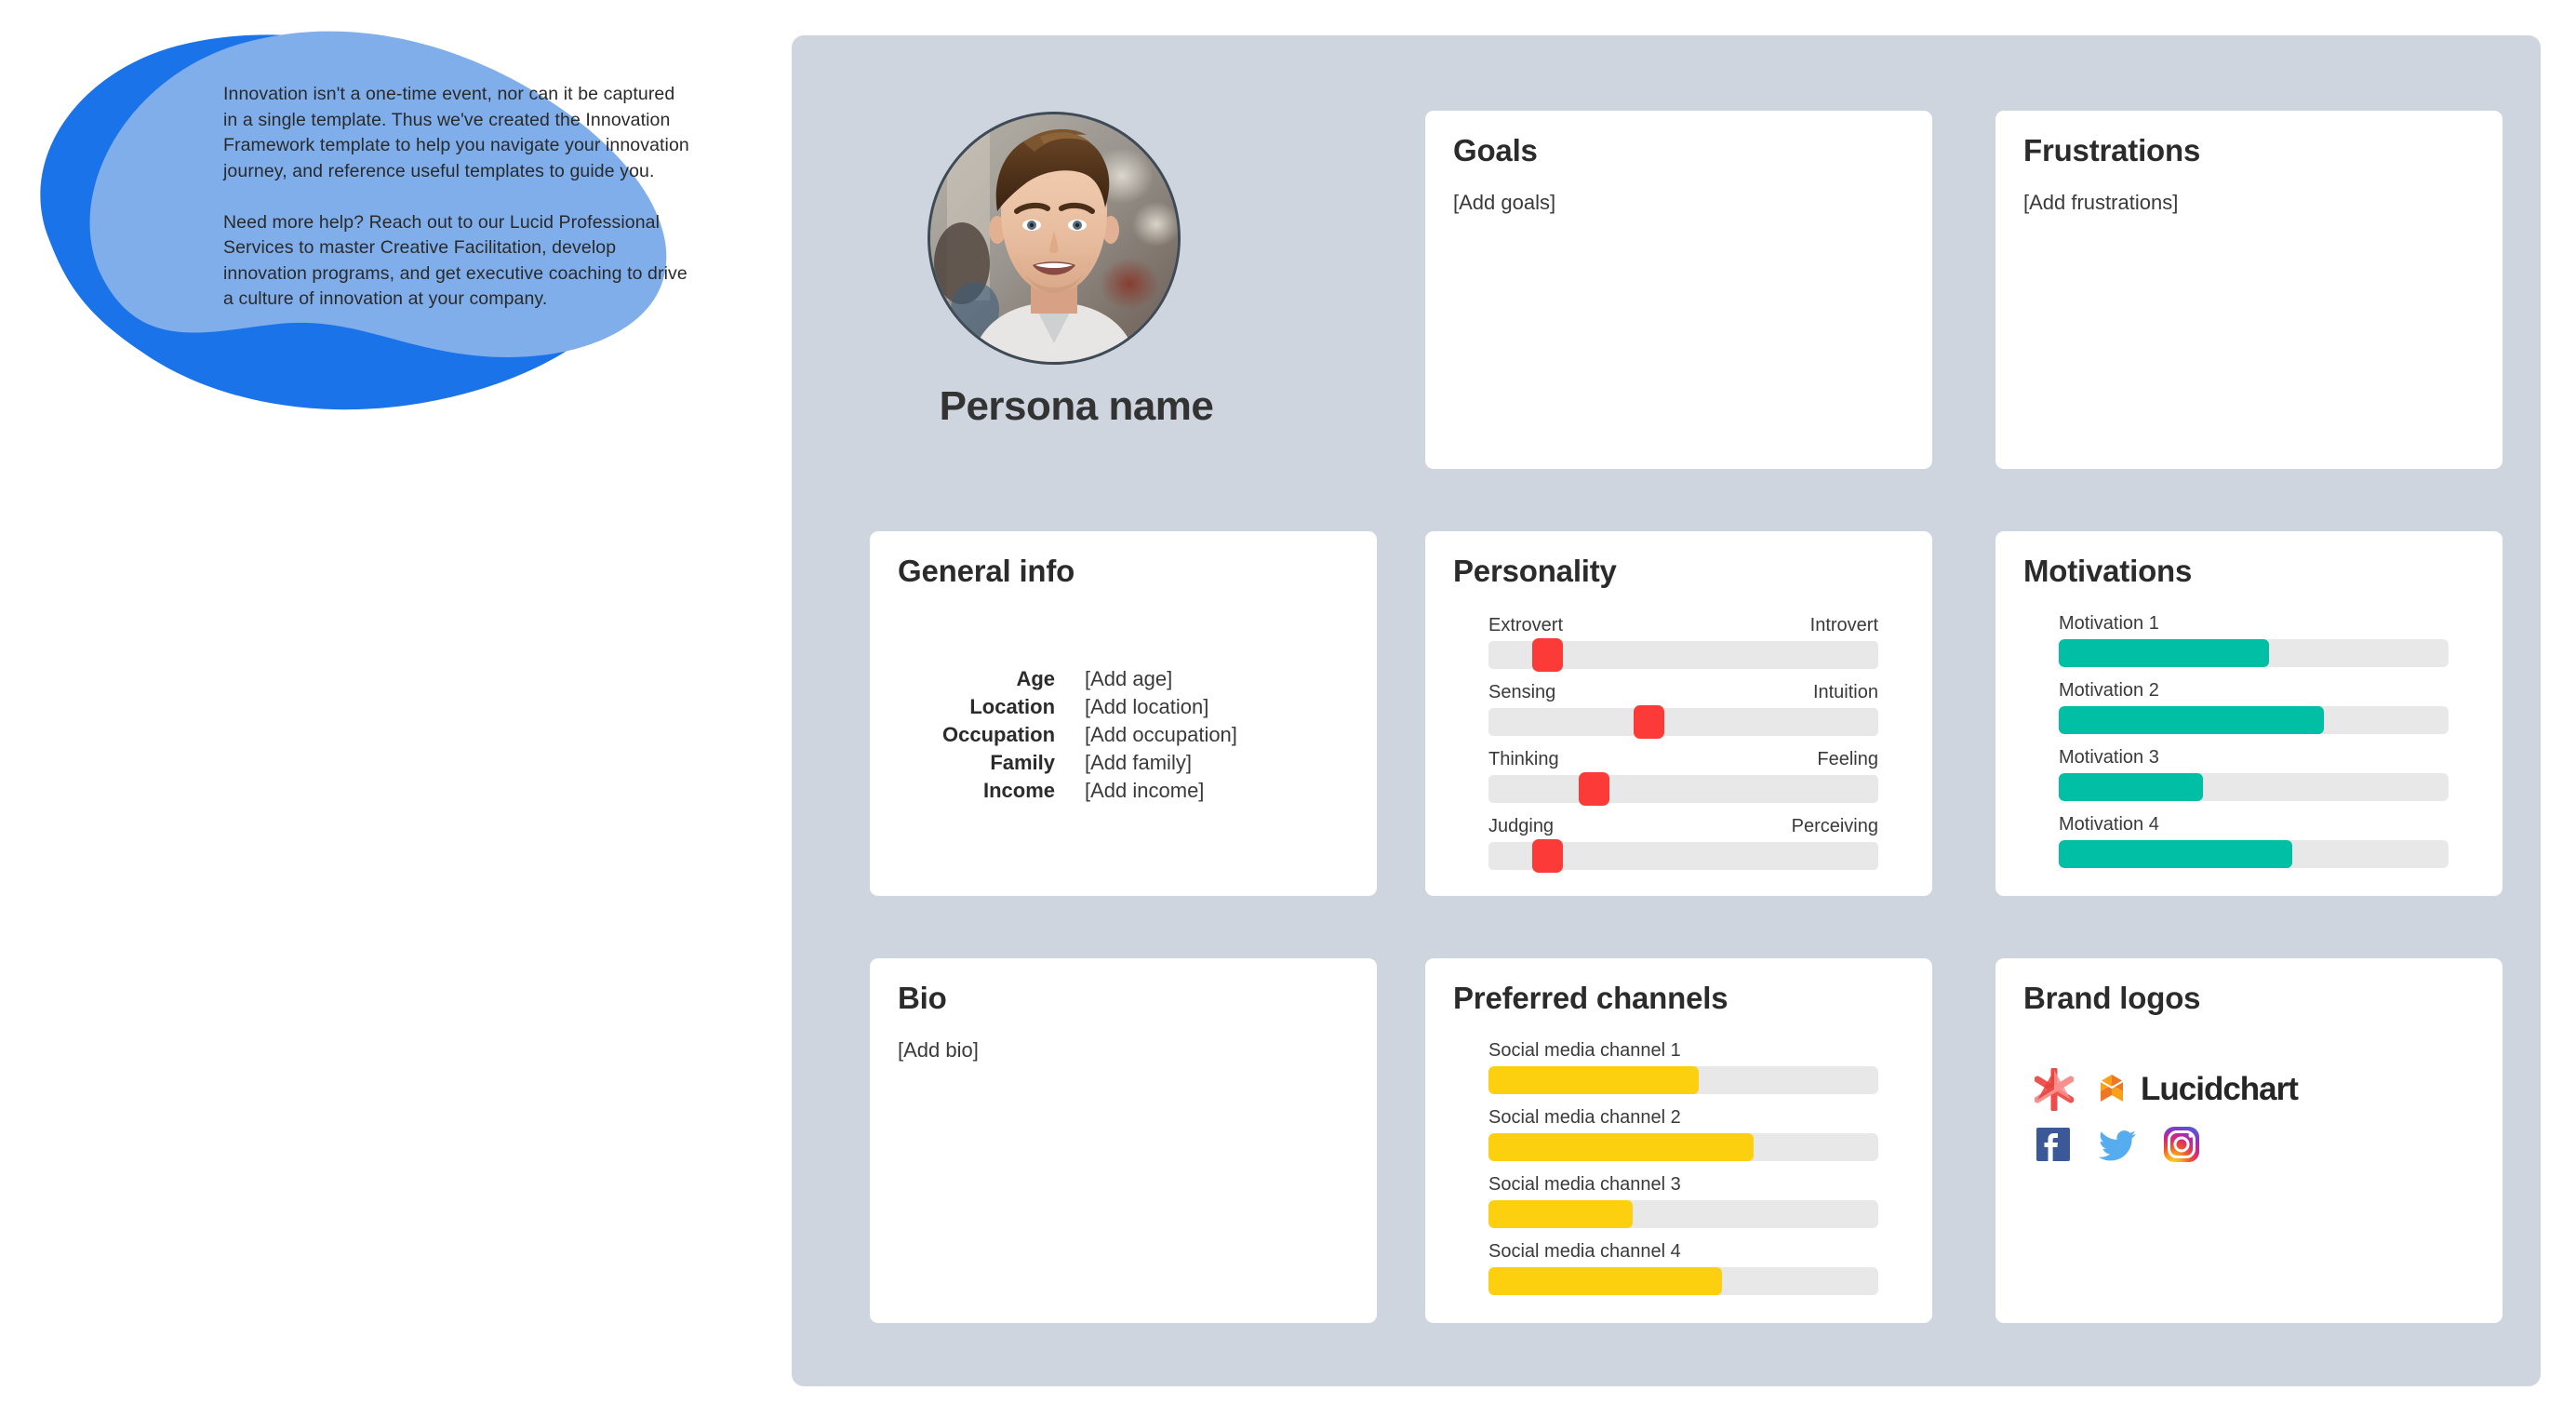  I want to click on personality-slider-left-label: Judging, so click(1521, 826).